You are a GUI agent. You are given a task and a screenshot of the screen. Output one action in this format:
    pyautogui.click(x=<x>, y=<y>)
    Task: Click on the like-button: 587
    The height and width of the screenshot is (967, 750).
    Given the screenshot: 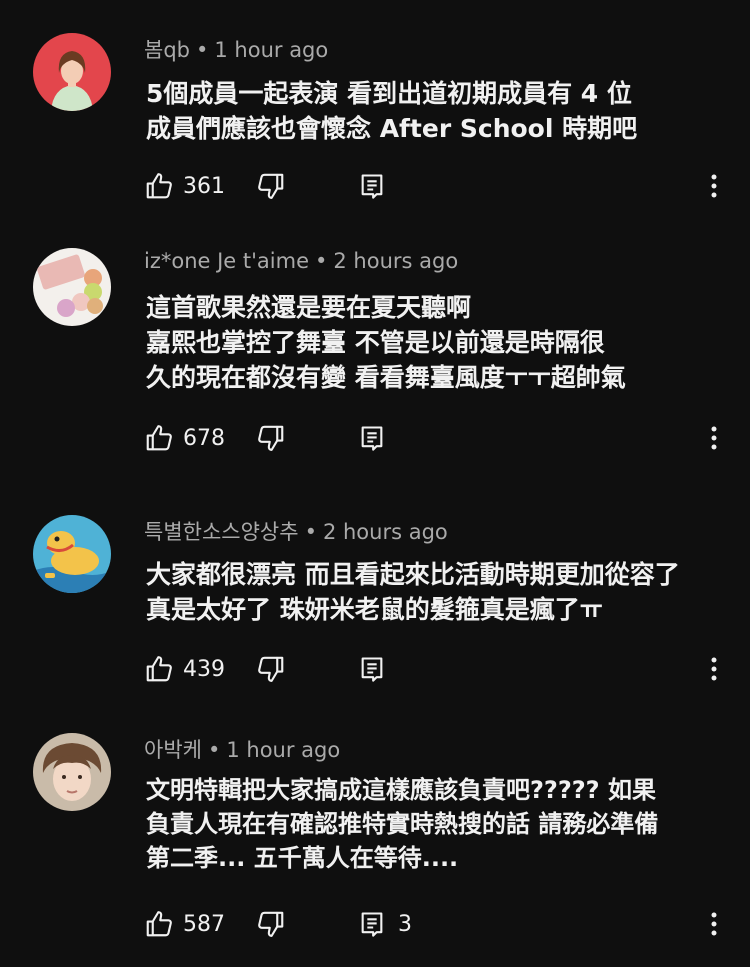 What is the action you would take?
    pyautogui.click(x=184, y=924)
    